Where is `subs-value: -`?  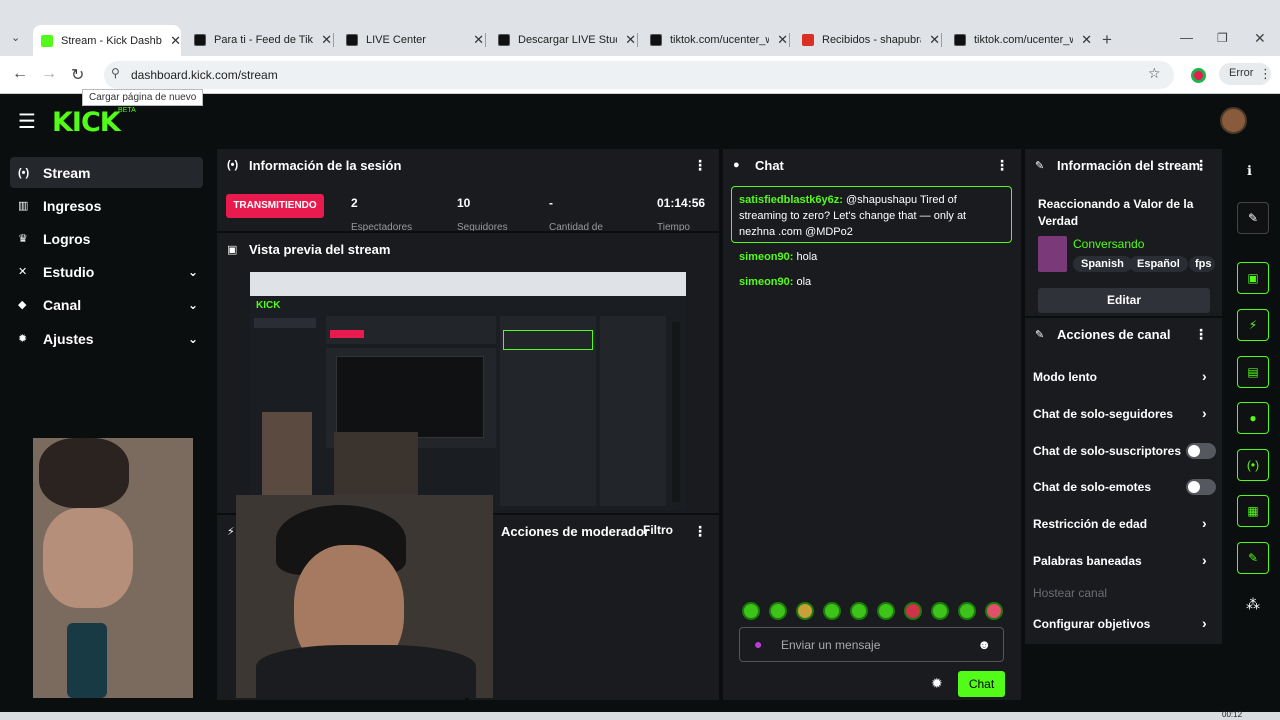 subs-value: - is located at coordinates (551, 203).